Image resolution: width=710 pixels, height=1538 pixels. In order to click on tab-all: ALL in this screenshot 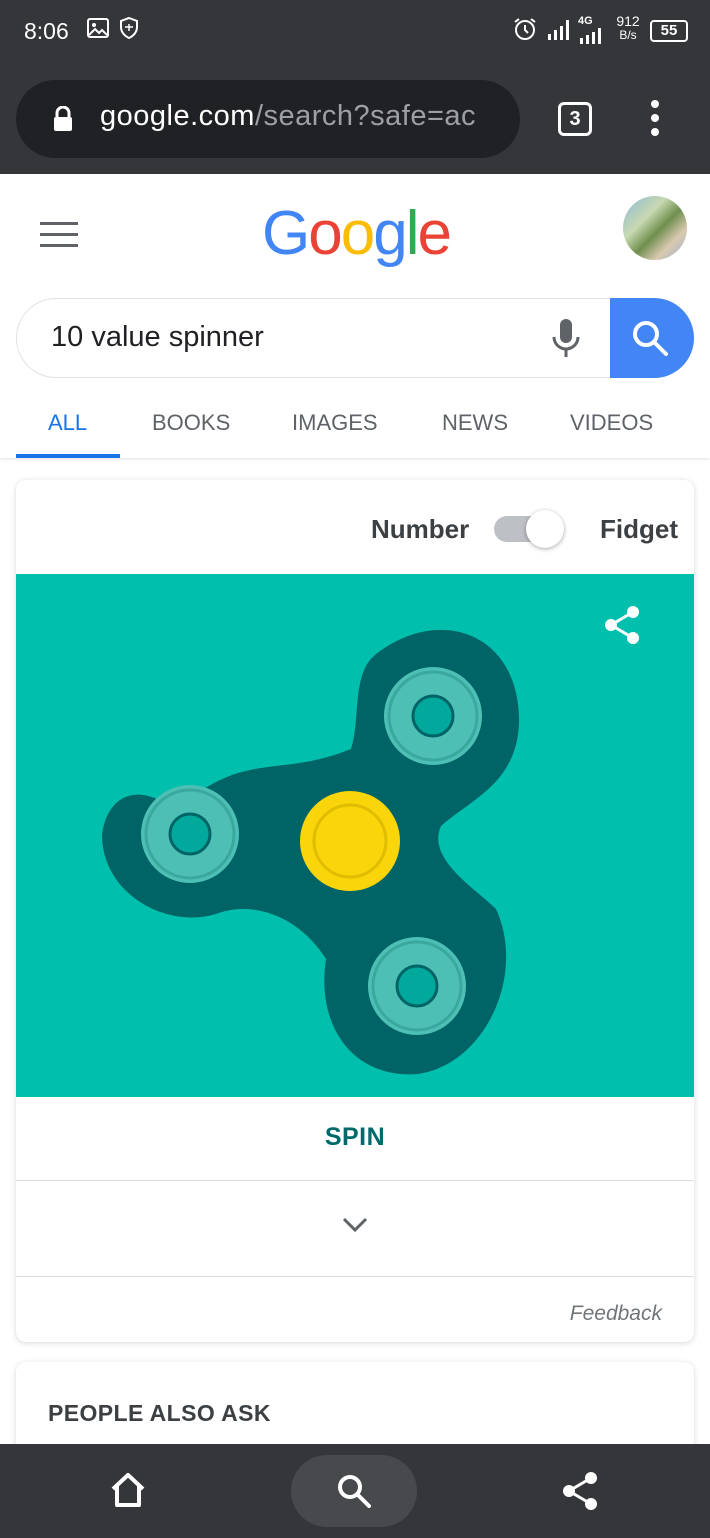, I will do `click(68, 431)`.